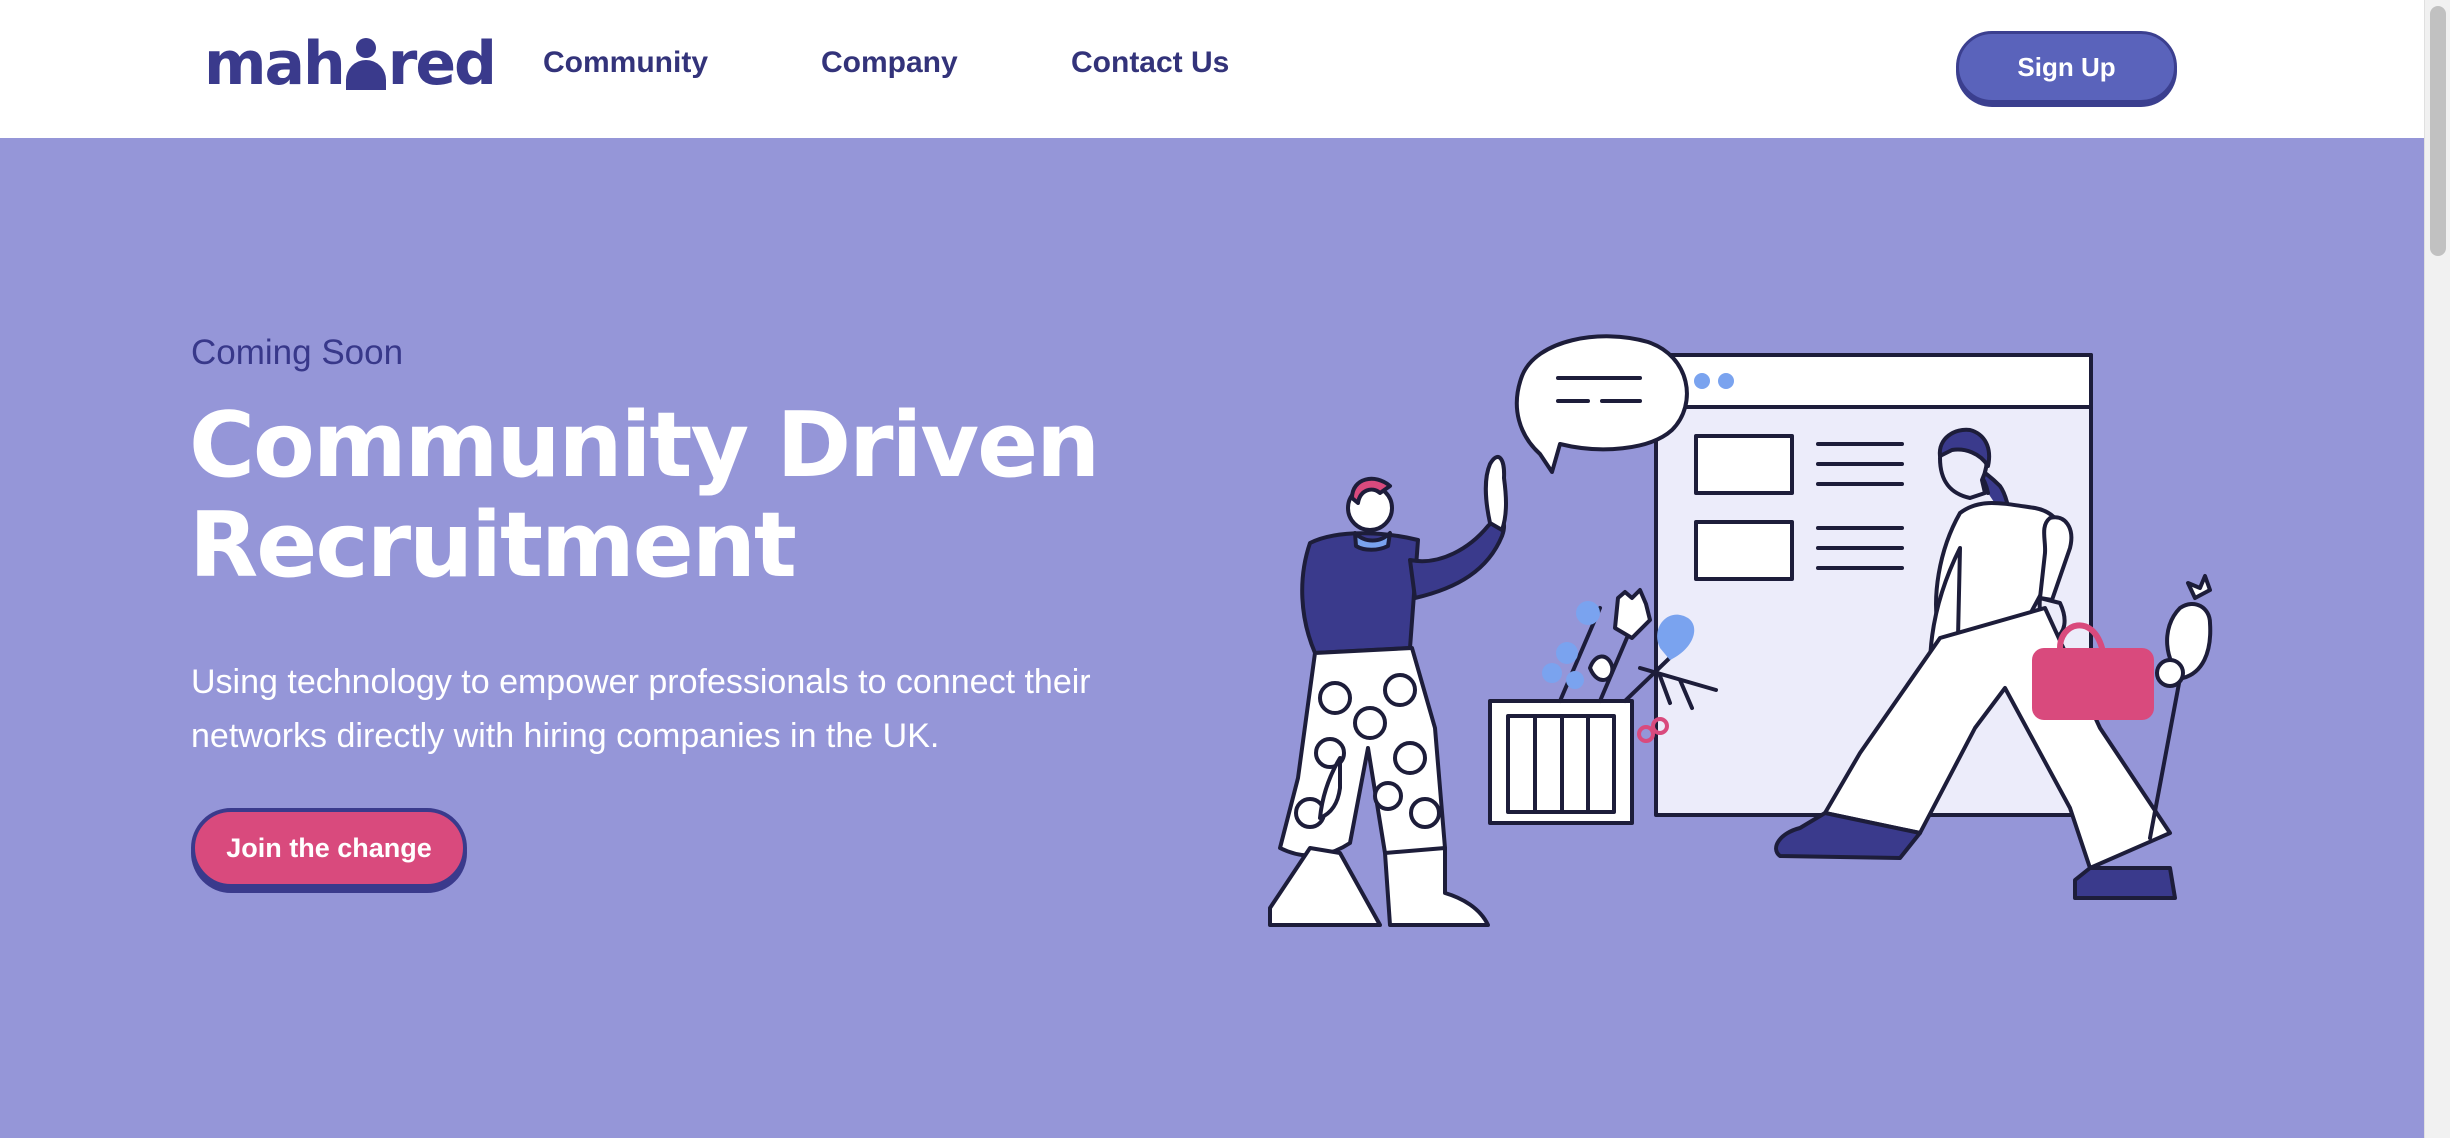  Describe the element at coordinates (889, 63) in the screenshot. I see `nav-link-company: Company` at that location.